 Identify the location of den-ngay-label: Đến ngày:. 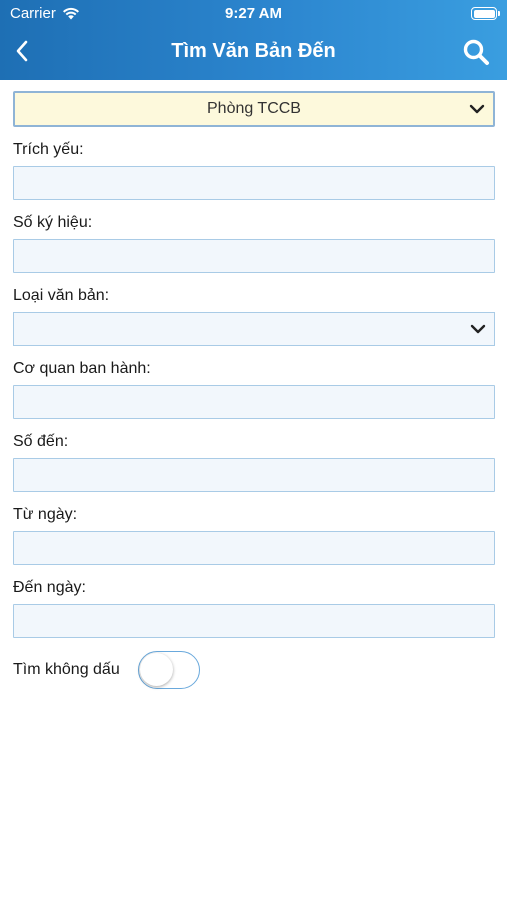
(49, 587).